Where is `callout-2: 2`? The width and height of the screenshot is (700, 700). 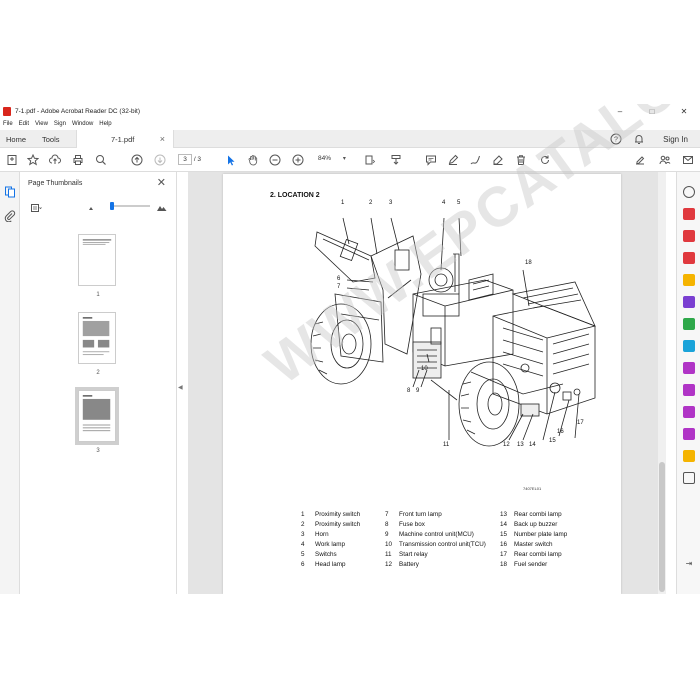
callout-2: 2 is located at coordinates (371, 203).